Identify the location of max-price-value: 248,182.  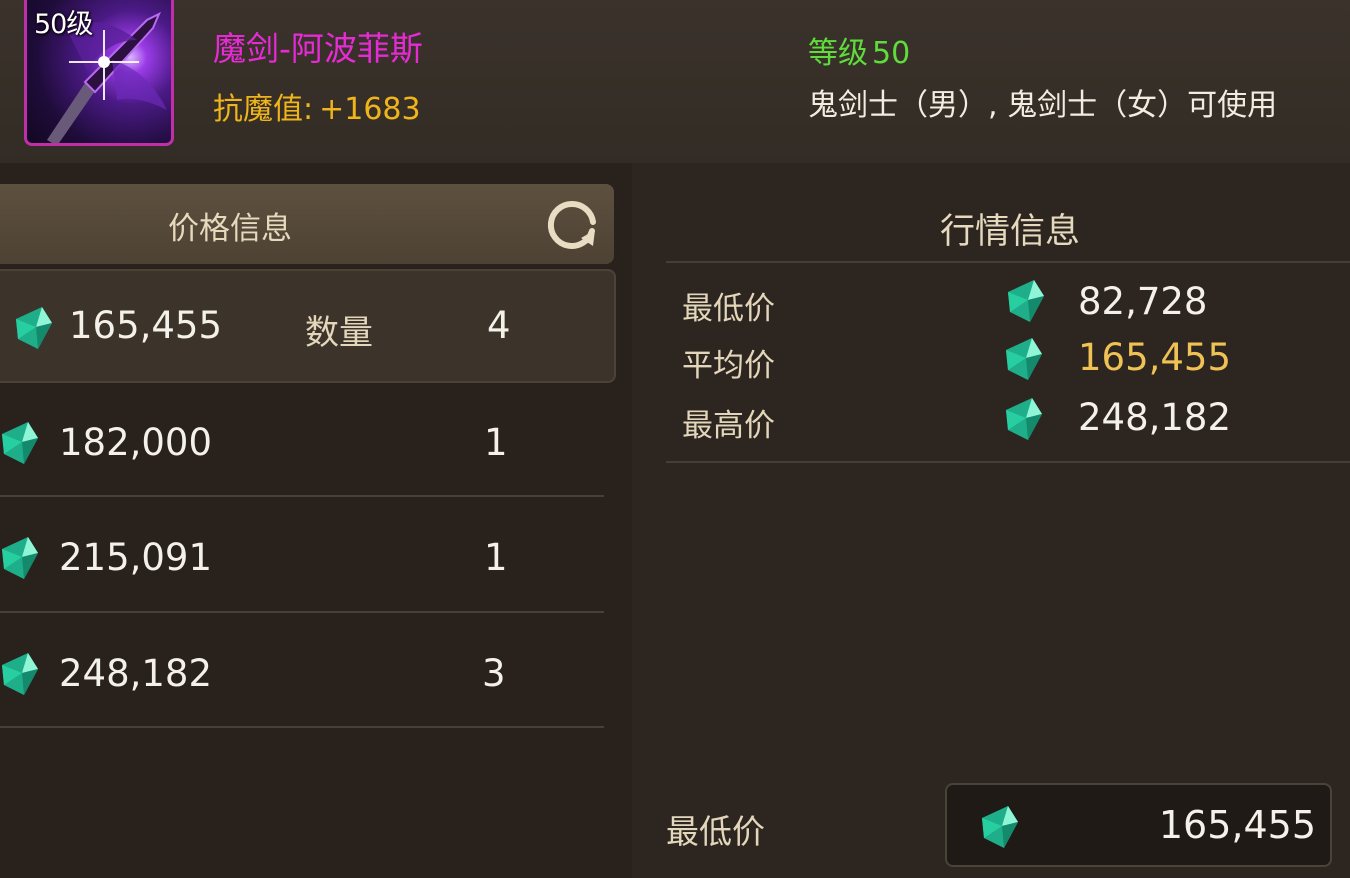
(1155, 417).